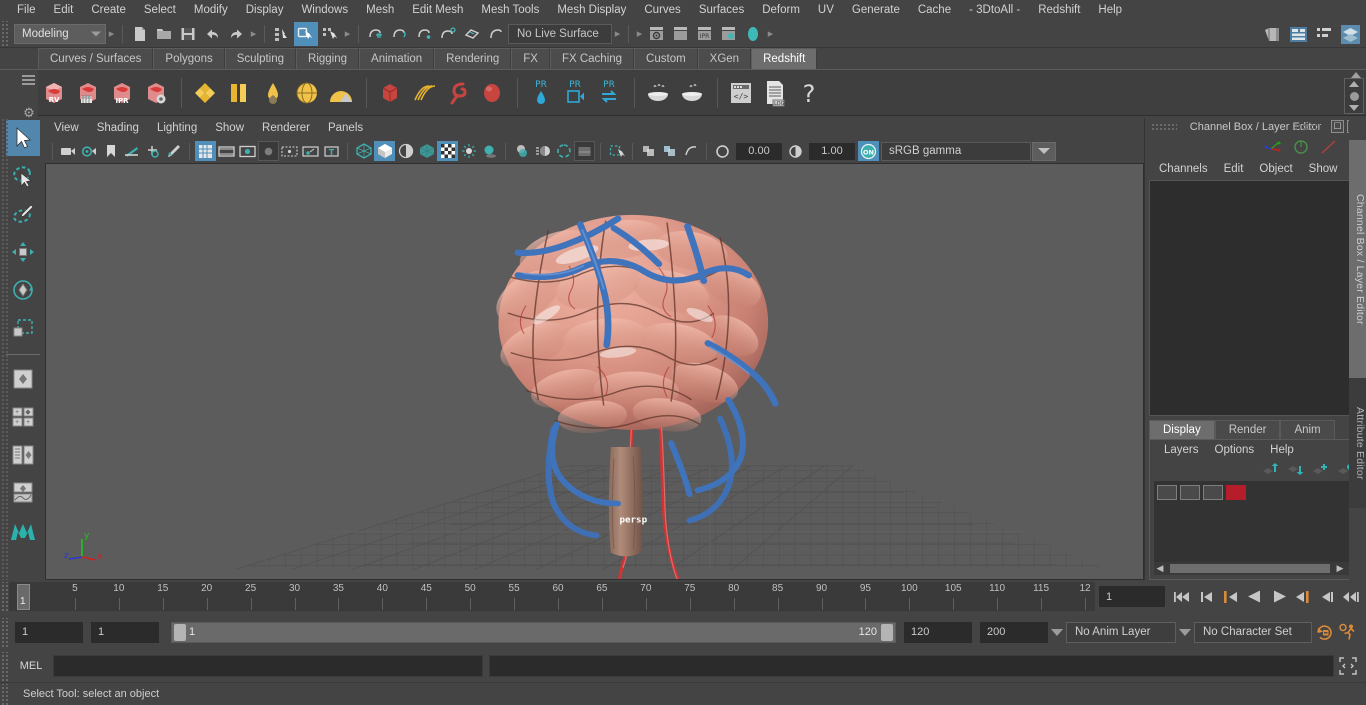 The width and height of the screenshot is (1366, 705). Describe the element at coordinates (89, 151) in the screenshot. I see `camera-attributes-icon` at that location.